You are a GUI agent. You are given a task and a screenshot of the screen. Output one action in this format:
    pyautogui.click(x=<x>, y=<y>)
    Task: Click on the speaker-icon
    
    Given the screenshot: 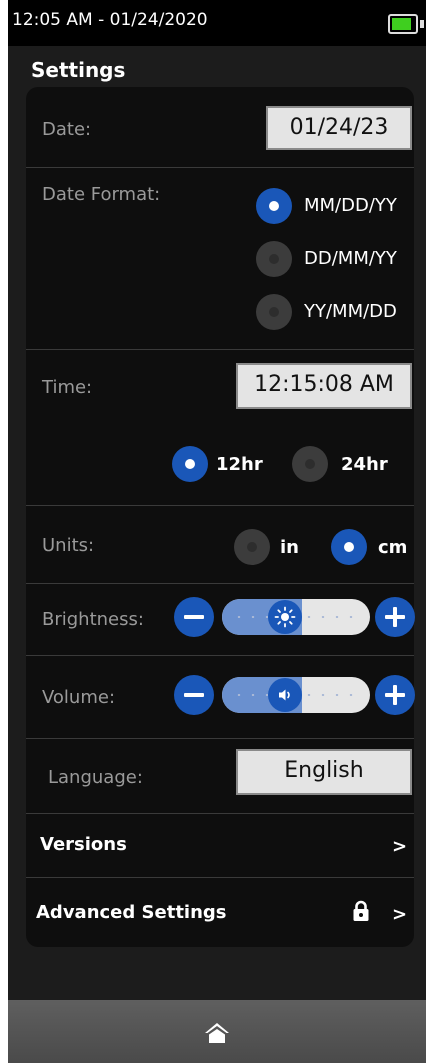 What is the action you would take?
    pyautogui.click(x=284, y=695)
    